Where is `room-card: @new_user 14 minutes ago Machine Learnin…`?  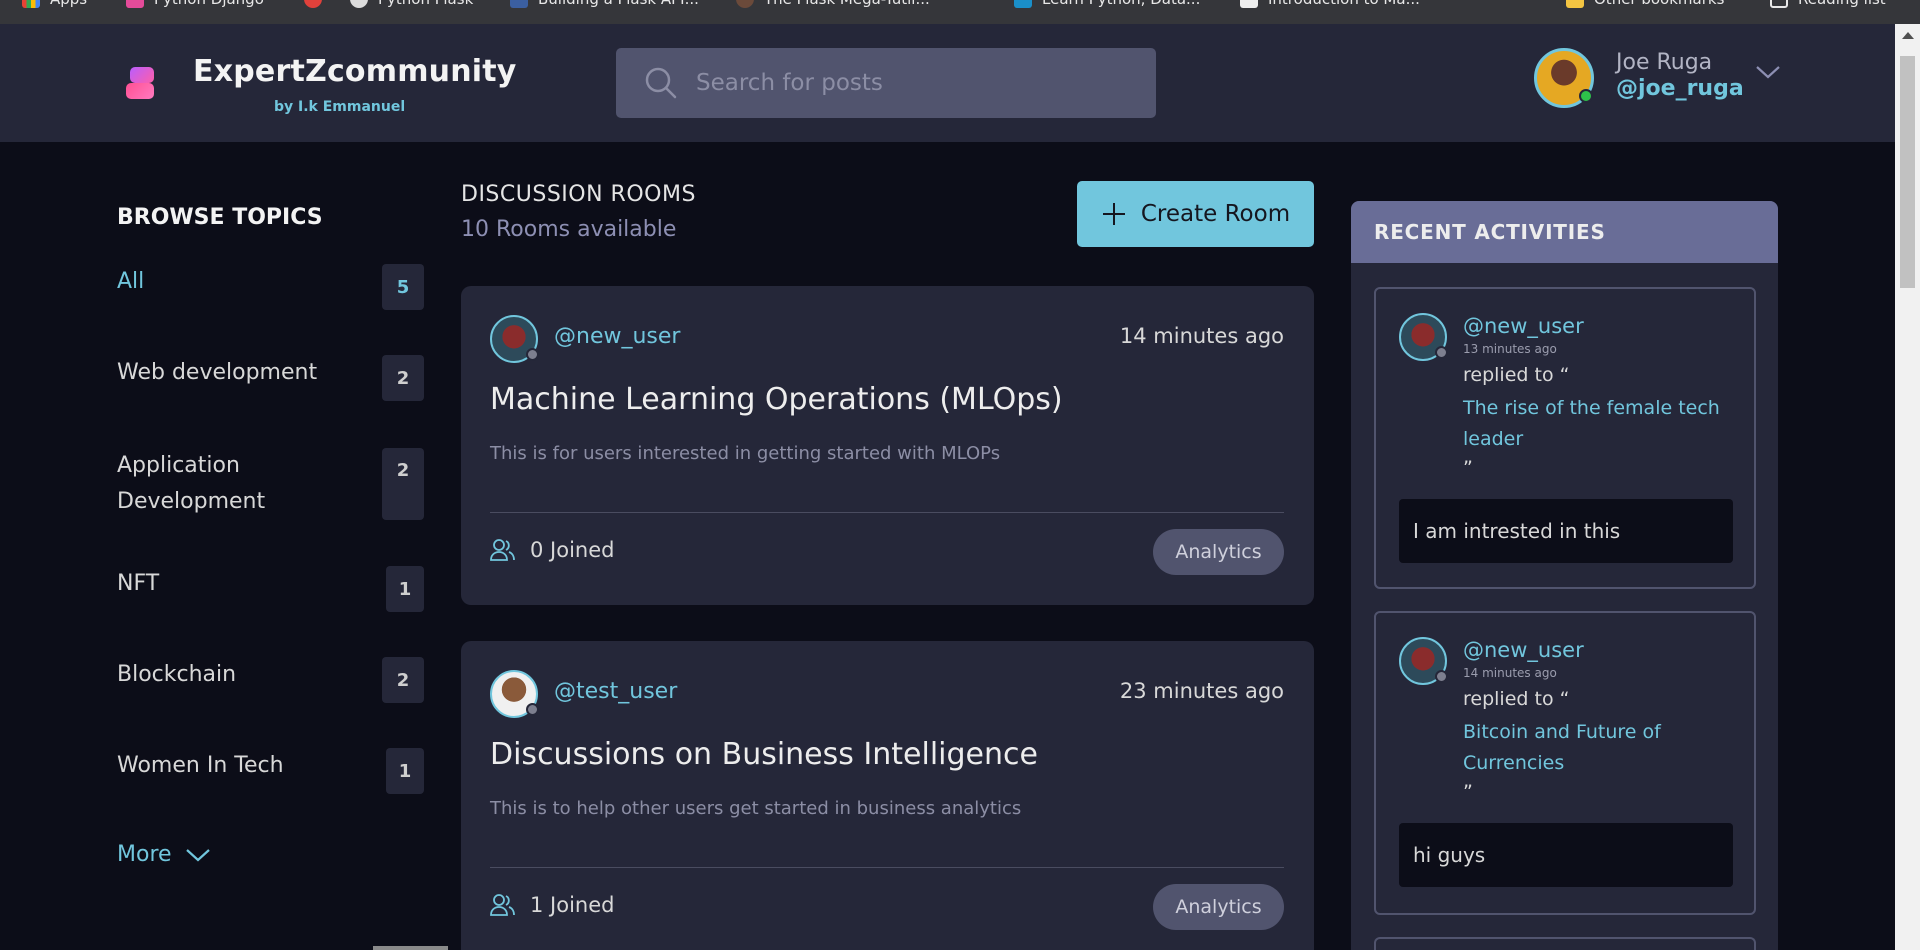
room-card: @new_user 14 minutes ago Machine Learnin… is located at coordinates (887, 445).